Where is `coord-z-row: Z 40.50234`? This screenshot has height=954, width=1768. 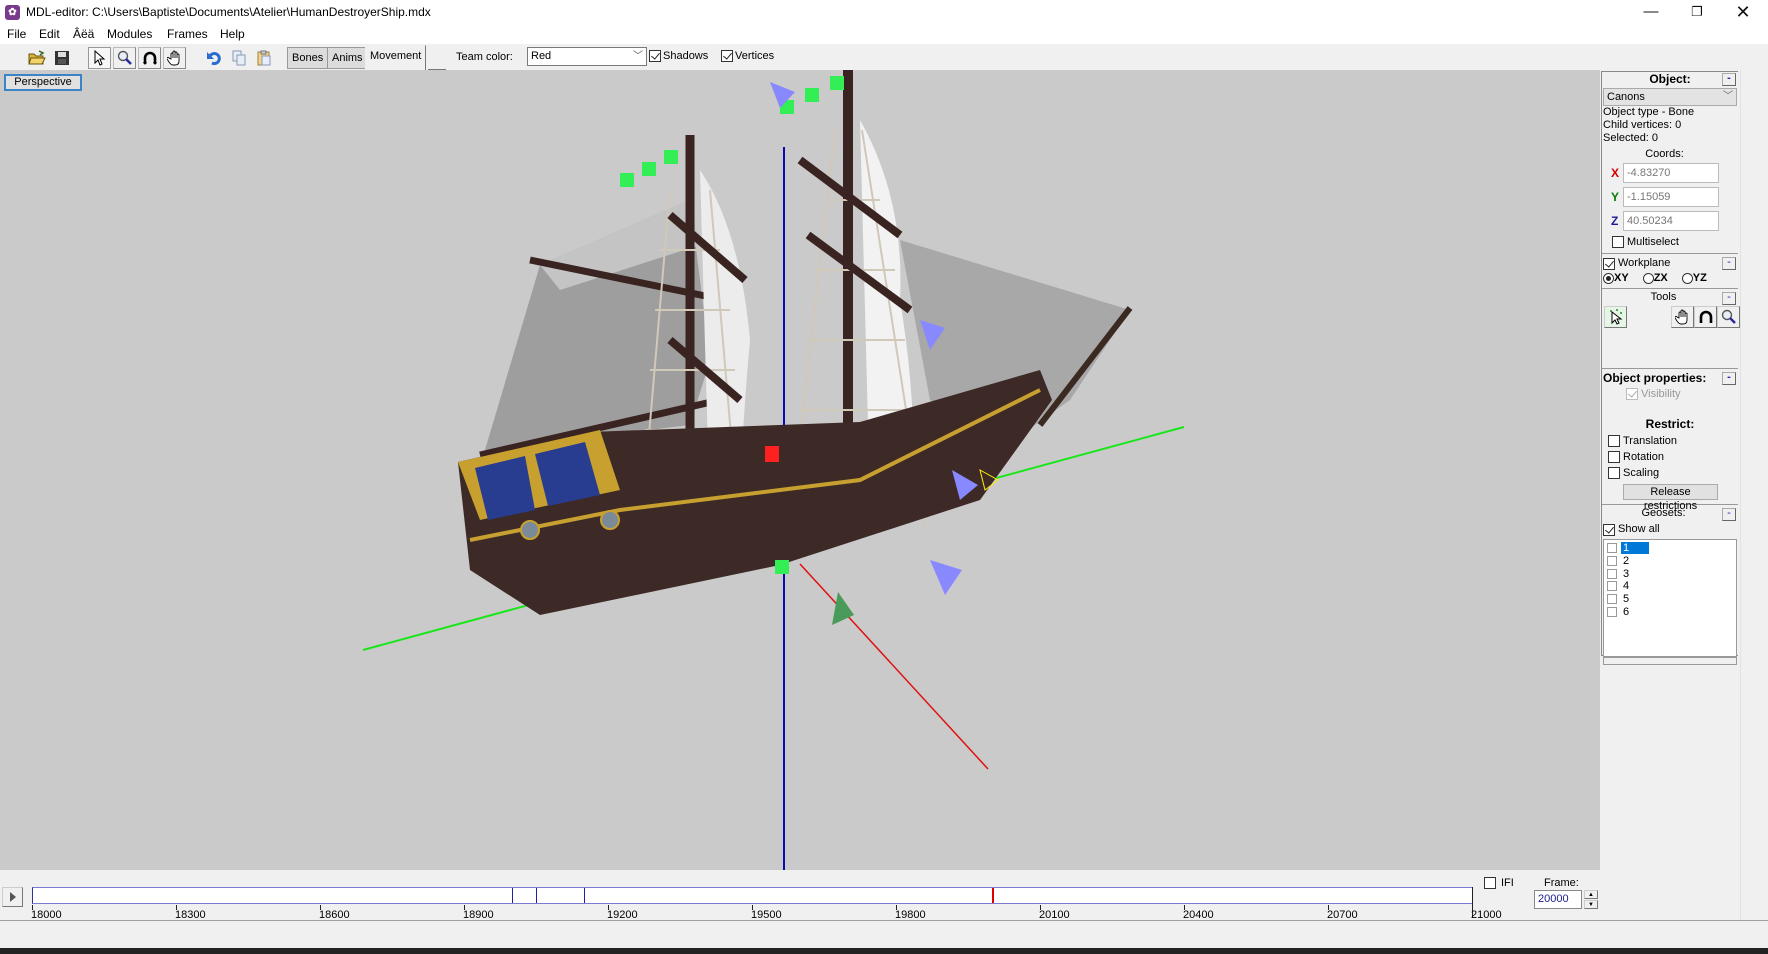 coord-z-row: Z 40.50234 is located at coordinates (1670, 221).